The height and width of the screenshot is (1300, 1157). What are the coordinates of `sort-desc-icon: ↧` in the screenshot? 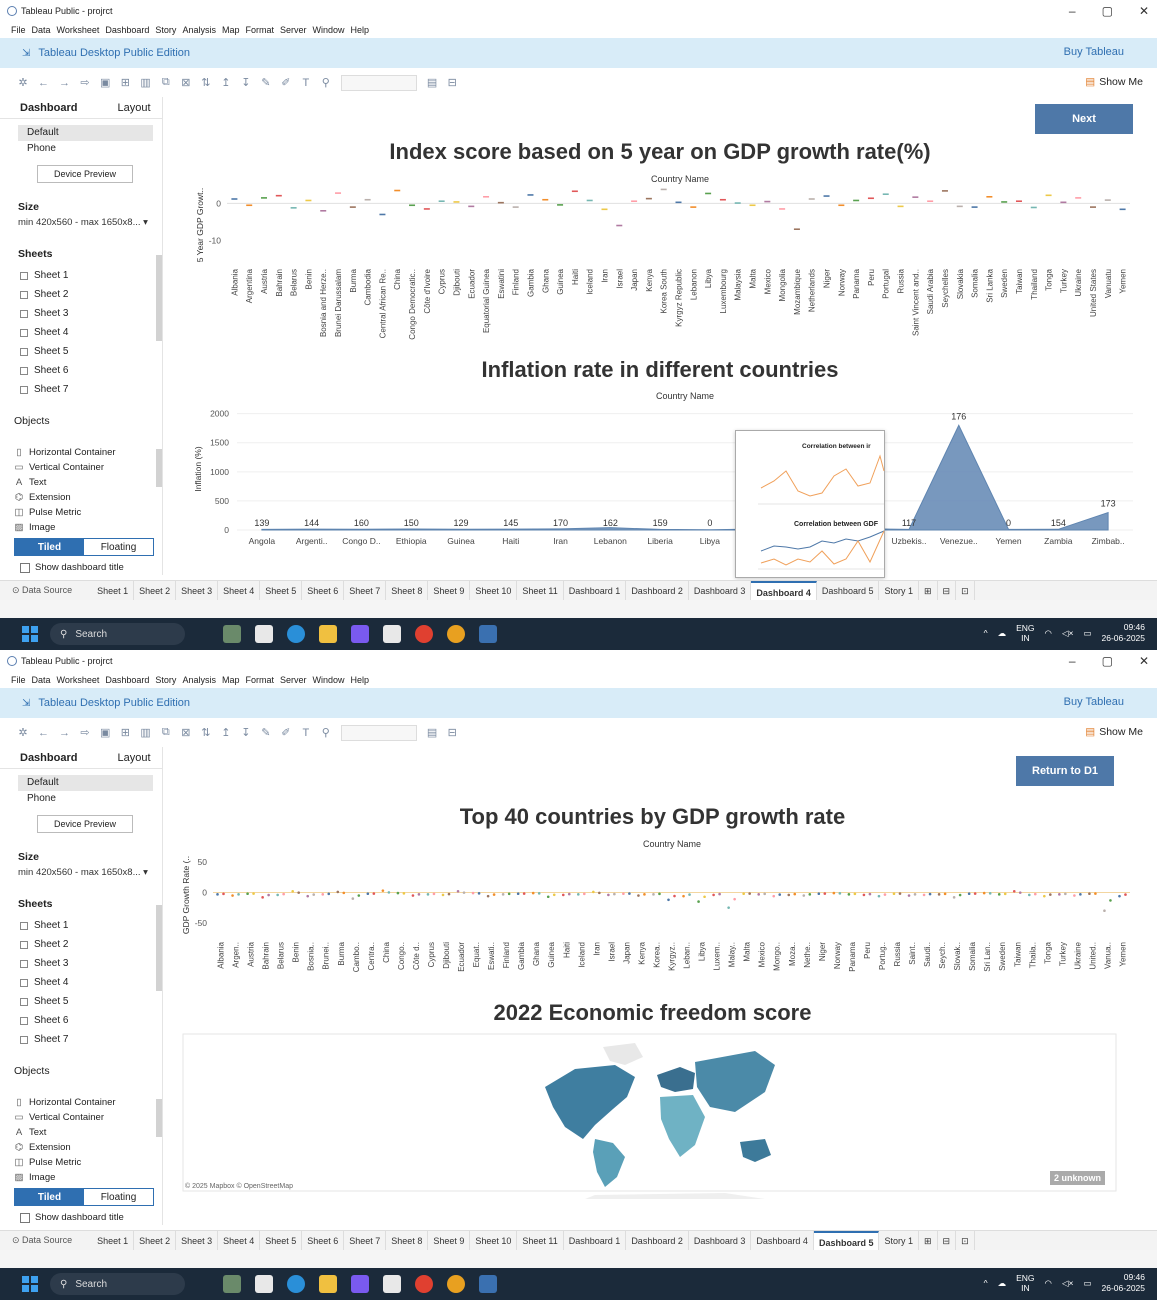 It's located at (246, 82).